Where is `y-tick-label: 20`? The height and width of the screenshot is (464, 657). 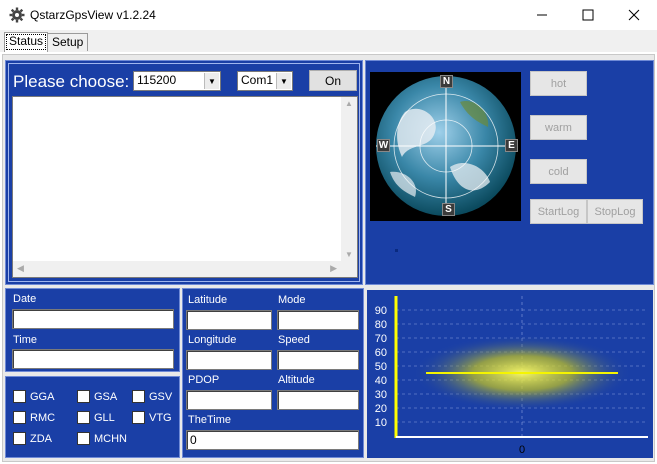 y-tick-label: 20 is located at coordinates (381, 409).